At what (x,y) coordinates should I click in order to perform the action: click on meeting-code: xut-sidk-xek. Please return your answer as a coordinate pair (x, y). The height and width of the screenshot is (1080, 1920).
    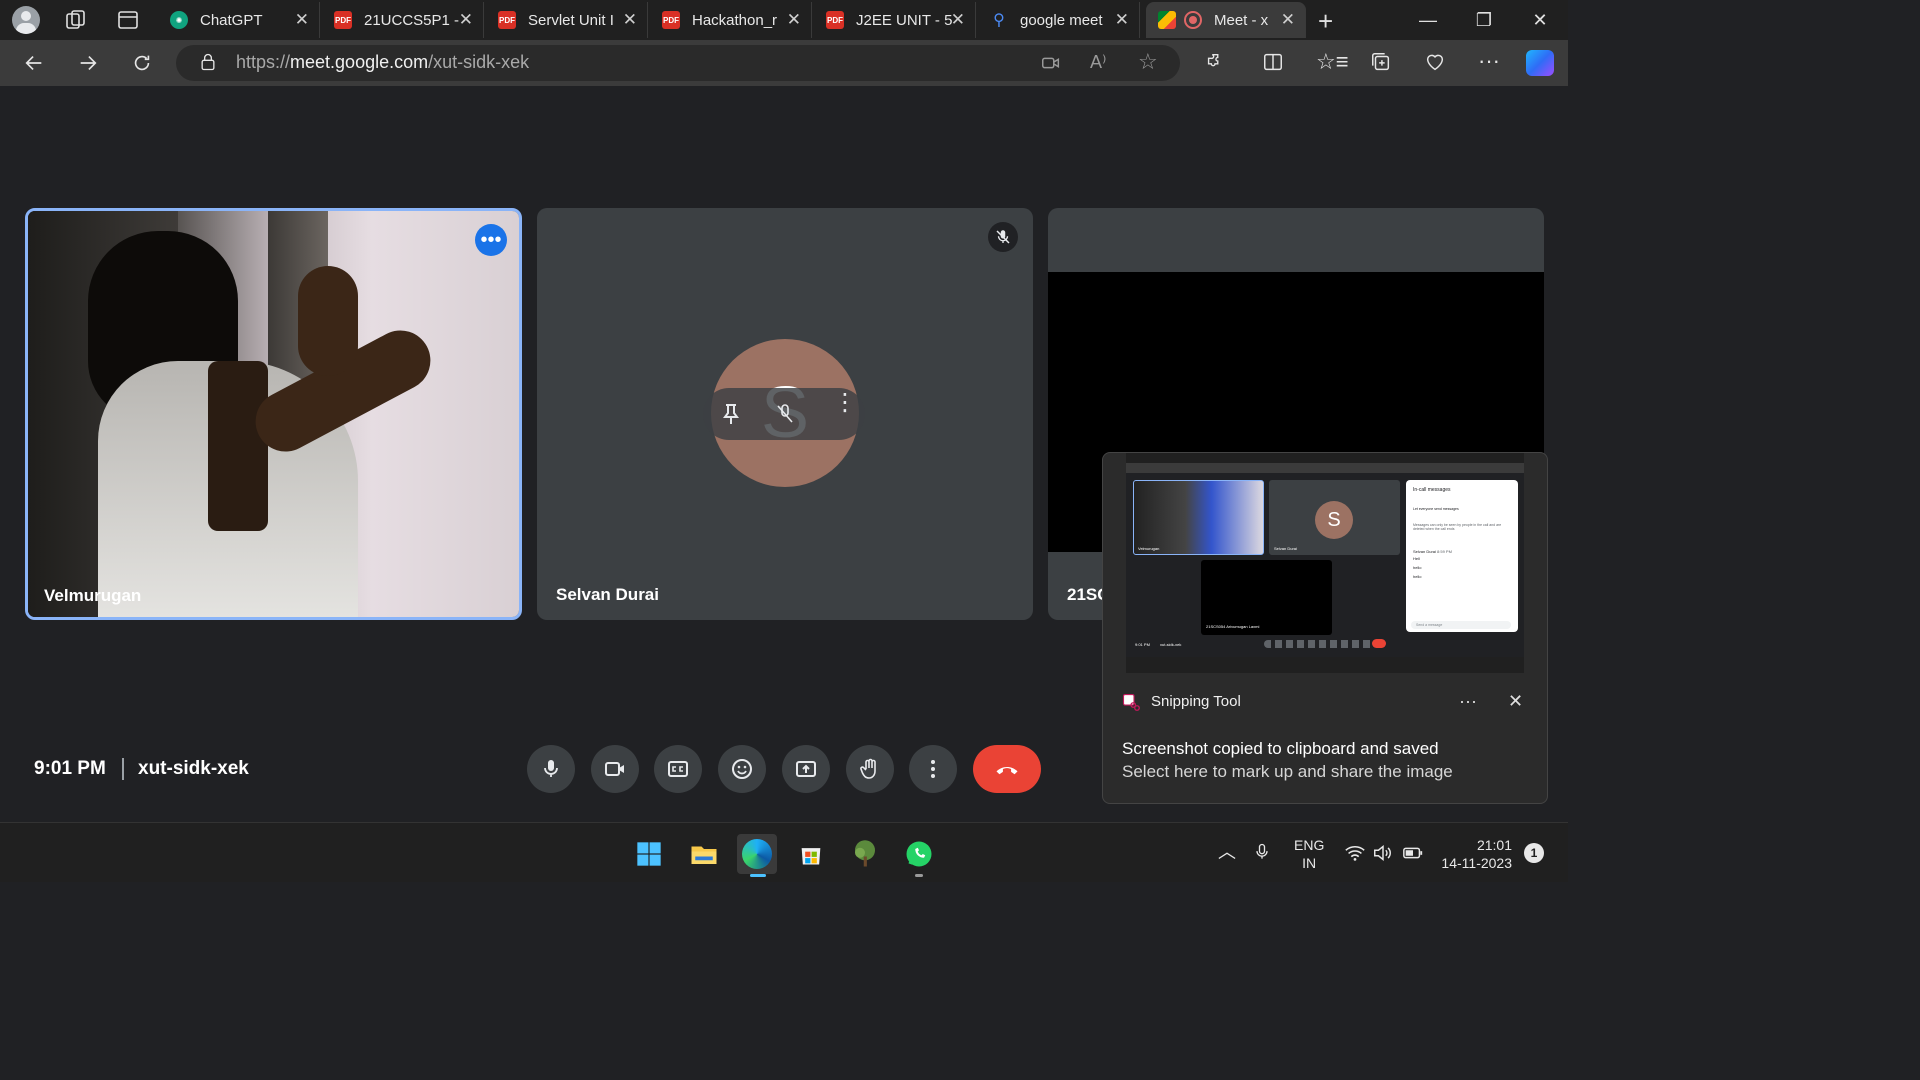
    Looking at the image, I should click on (193, 769).